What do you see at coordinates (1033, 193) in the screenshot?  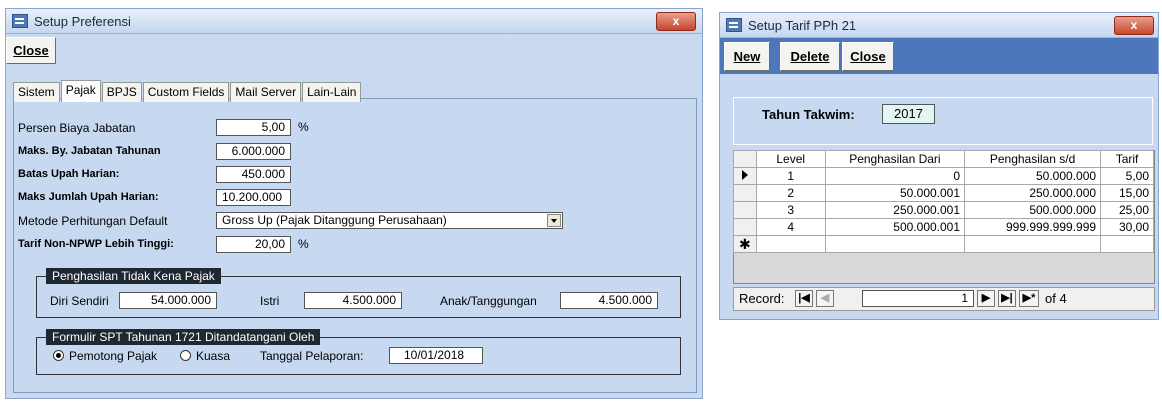 I see `cell-sd: 250.000.000` at bounding box center [1033, 193].